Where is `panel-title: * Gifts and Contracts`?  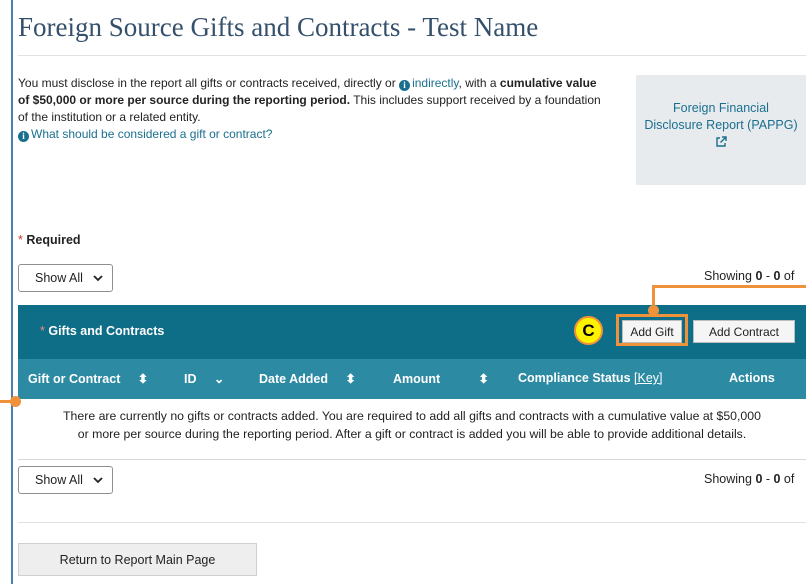 panel-title: * Gifts and Contracts is located at coordinates (102, 331).